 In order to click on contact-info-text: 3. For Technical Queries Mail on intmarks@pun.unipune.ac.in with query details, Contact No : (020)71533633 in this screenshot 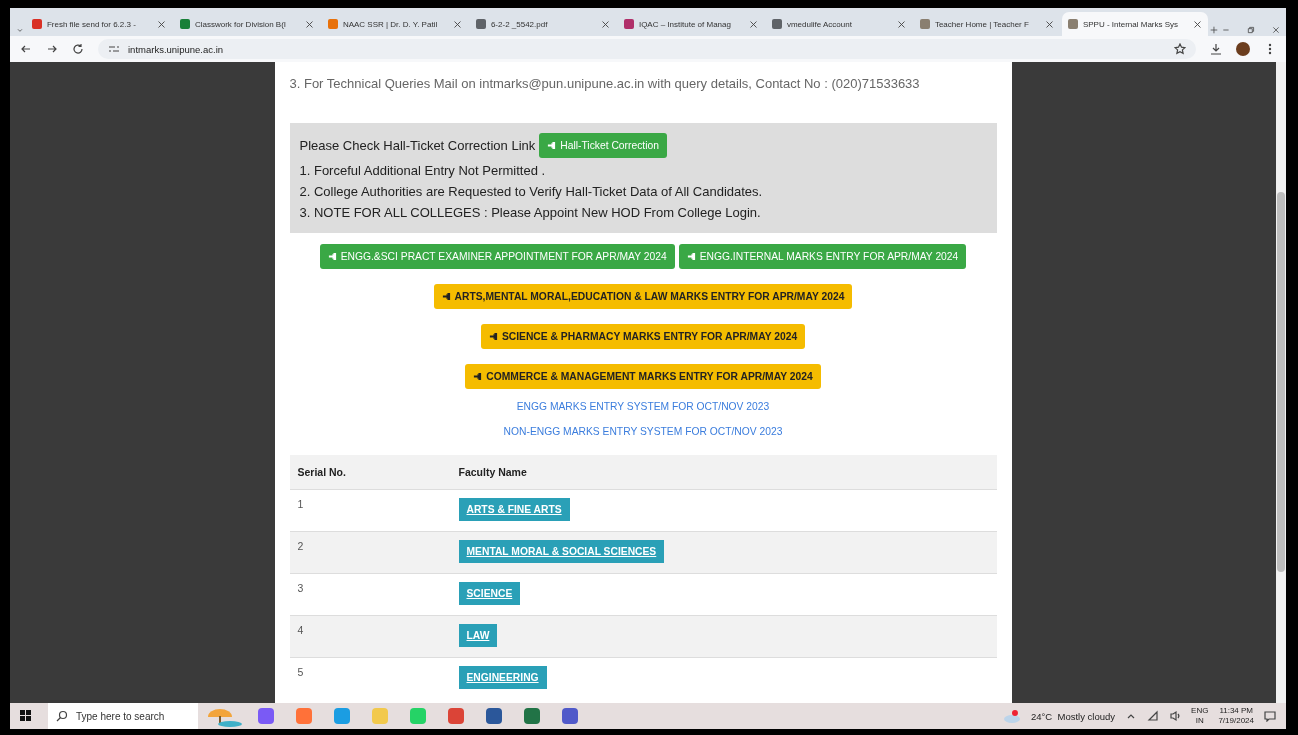, I will do `click(605, 83)`.